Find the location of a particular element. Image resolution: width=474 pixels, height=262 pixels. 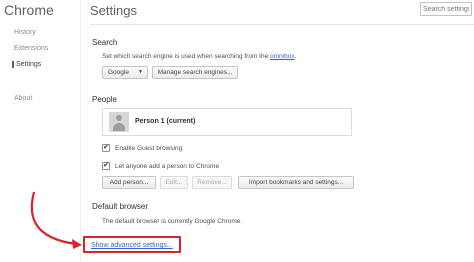

sidebar-item-extensions: Extensions is located at coordinates (31, 48).